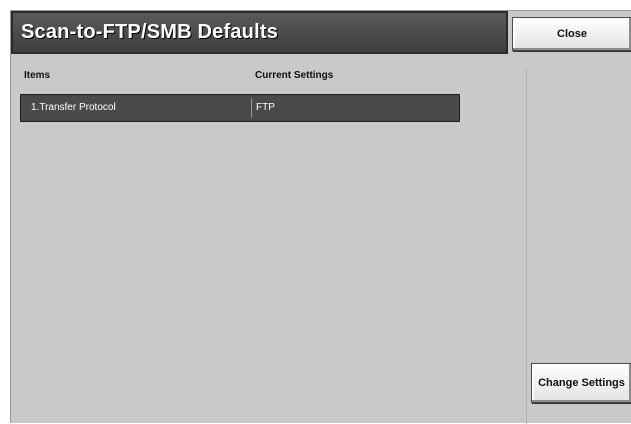 The image size is (631, 424). Describe the element at coordinates (571, 34) in the screenshot. I see `close-button: Close` at that location.